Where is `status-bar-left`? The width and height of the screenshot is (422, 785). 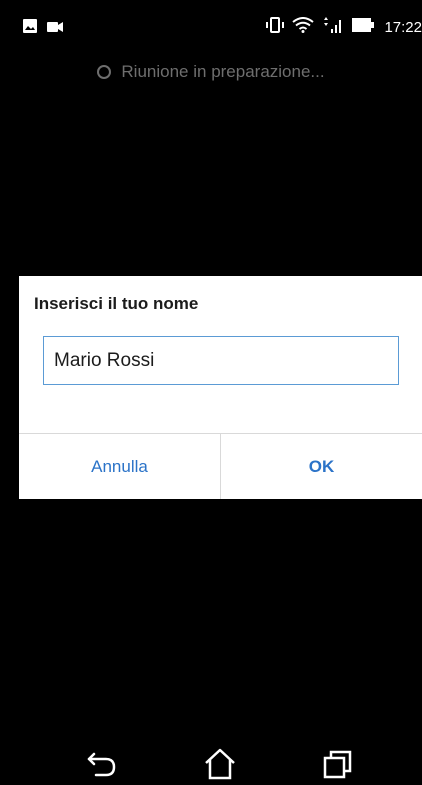
status-bar-left is located at coordinates (43, 28).